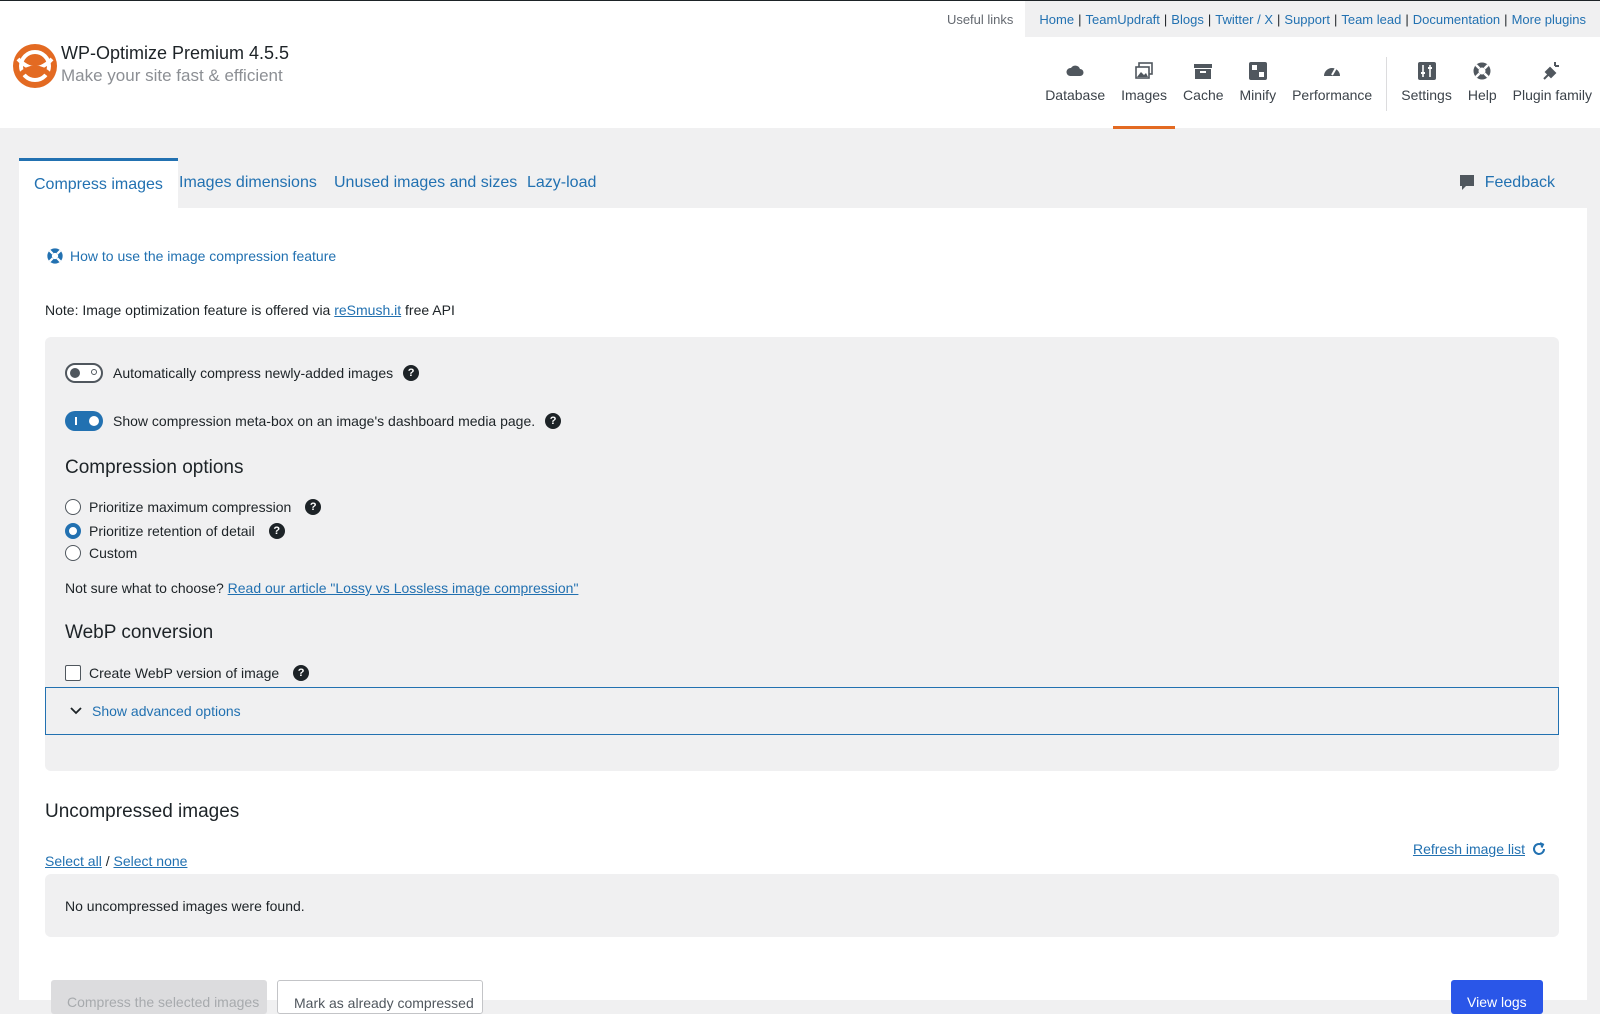 Image resolution: width=1600 pixels, height=1014 pixels. Describe the element at coordinates (73, 507) in the screenshot. I see `radio-max-compression` at that location.